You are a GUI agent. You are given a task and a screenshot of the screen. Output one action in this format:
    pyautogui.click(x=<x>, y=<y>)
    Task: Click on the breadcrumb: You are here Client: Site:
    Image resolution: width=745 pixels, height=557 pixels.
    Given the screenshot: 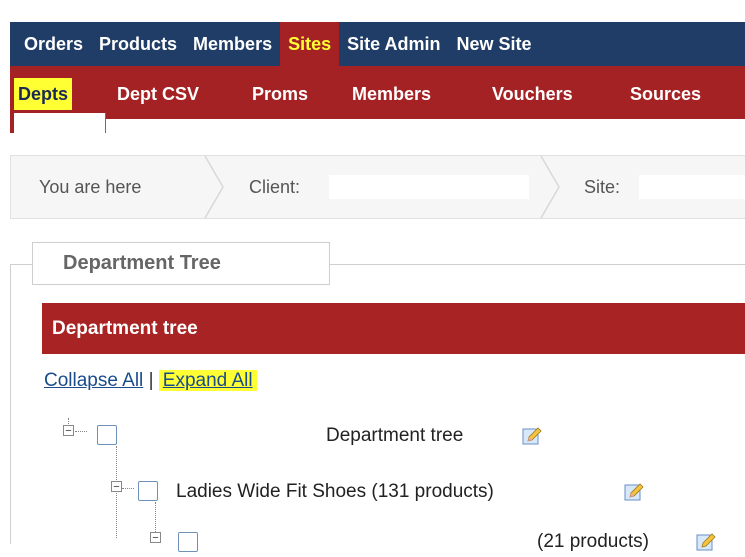 What is the action you would take?
    pyautogui.click(x=377, y=187)
    